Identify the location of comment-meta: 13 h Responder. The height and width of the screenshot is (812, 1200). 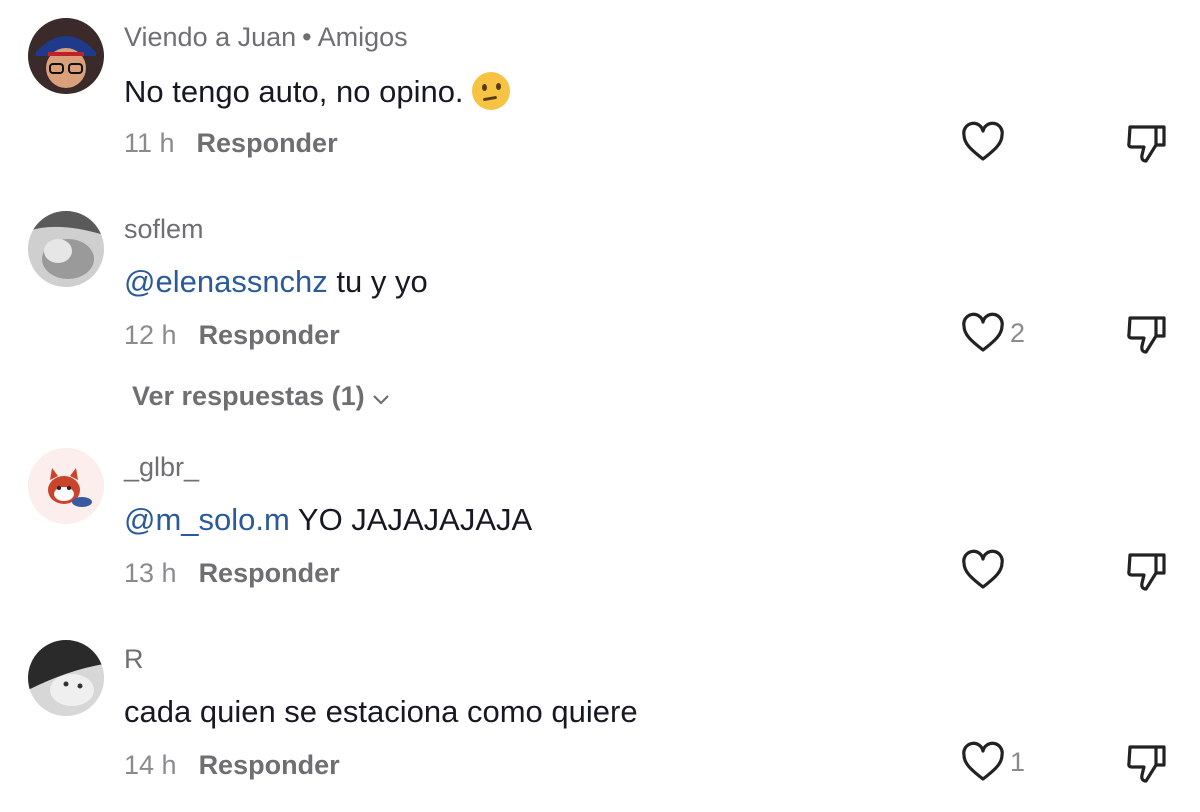
(232, 573).